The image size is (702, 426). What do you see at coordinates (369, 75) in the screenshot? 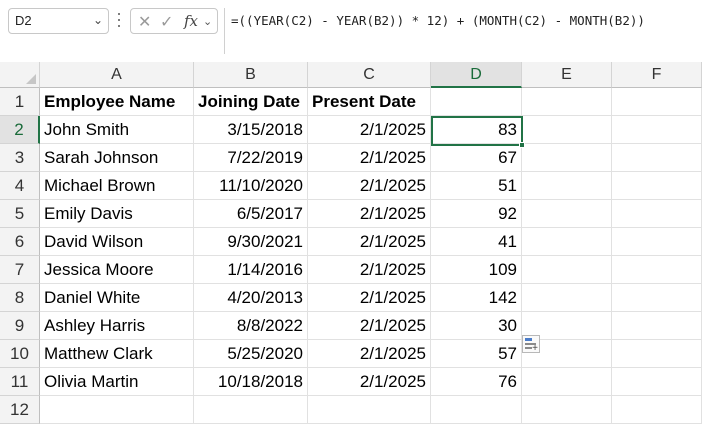
I see `column-header-c: C` at bounding box center [369, 75].